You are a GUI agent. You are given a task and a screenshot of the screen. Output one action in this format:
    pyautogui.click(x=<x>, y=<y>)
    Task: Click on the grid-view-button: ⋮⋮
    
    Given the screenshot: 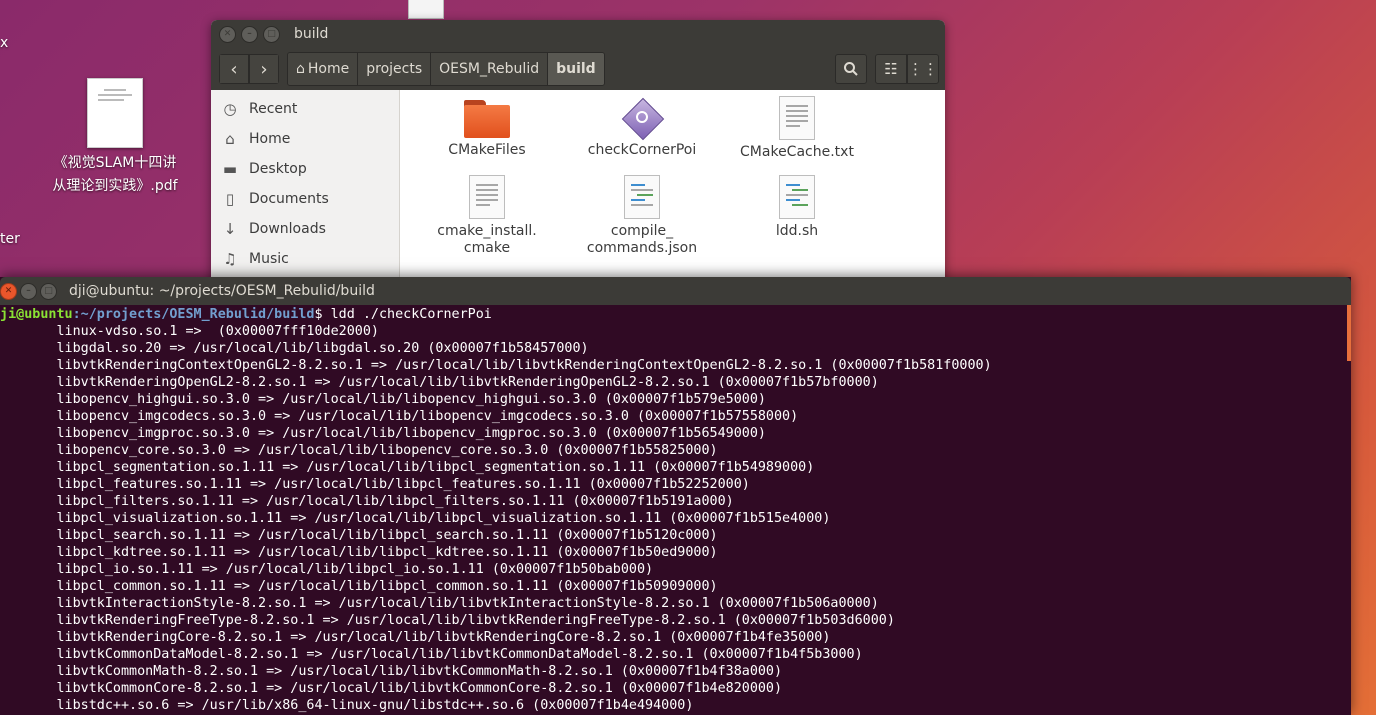 What is the action you would take?
    pyautogui.click(x=923, y=69)
    